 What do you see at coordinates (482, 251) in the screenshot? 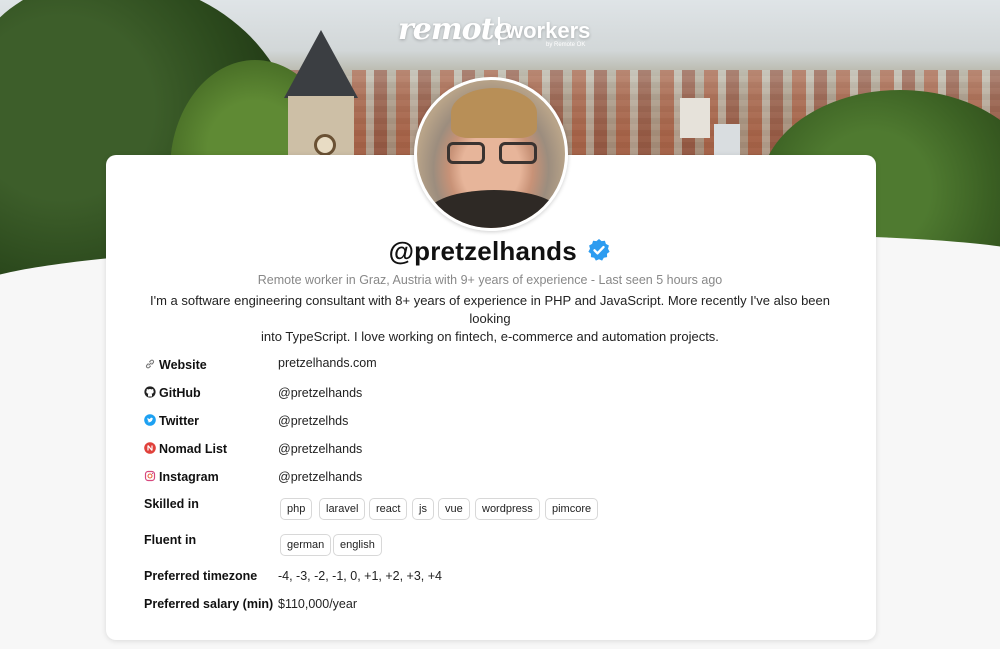
I see `profile-handle: @pretzelhands` at bounding box center [482, 251].